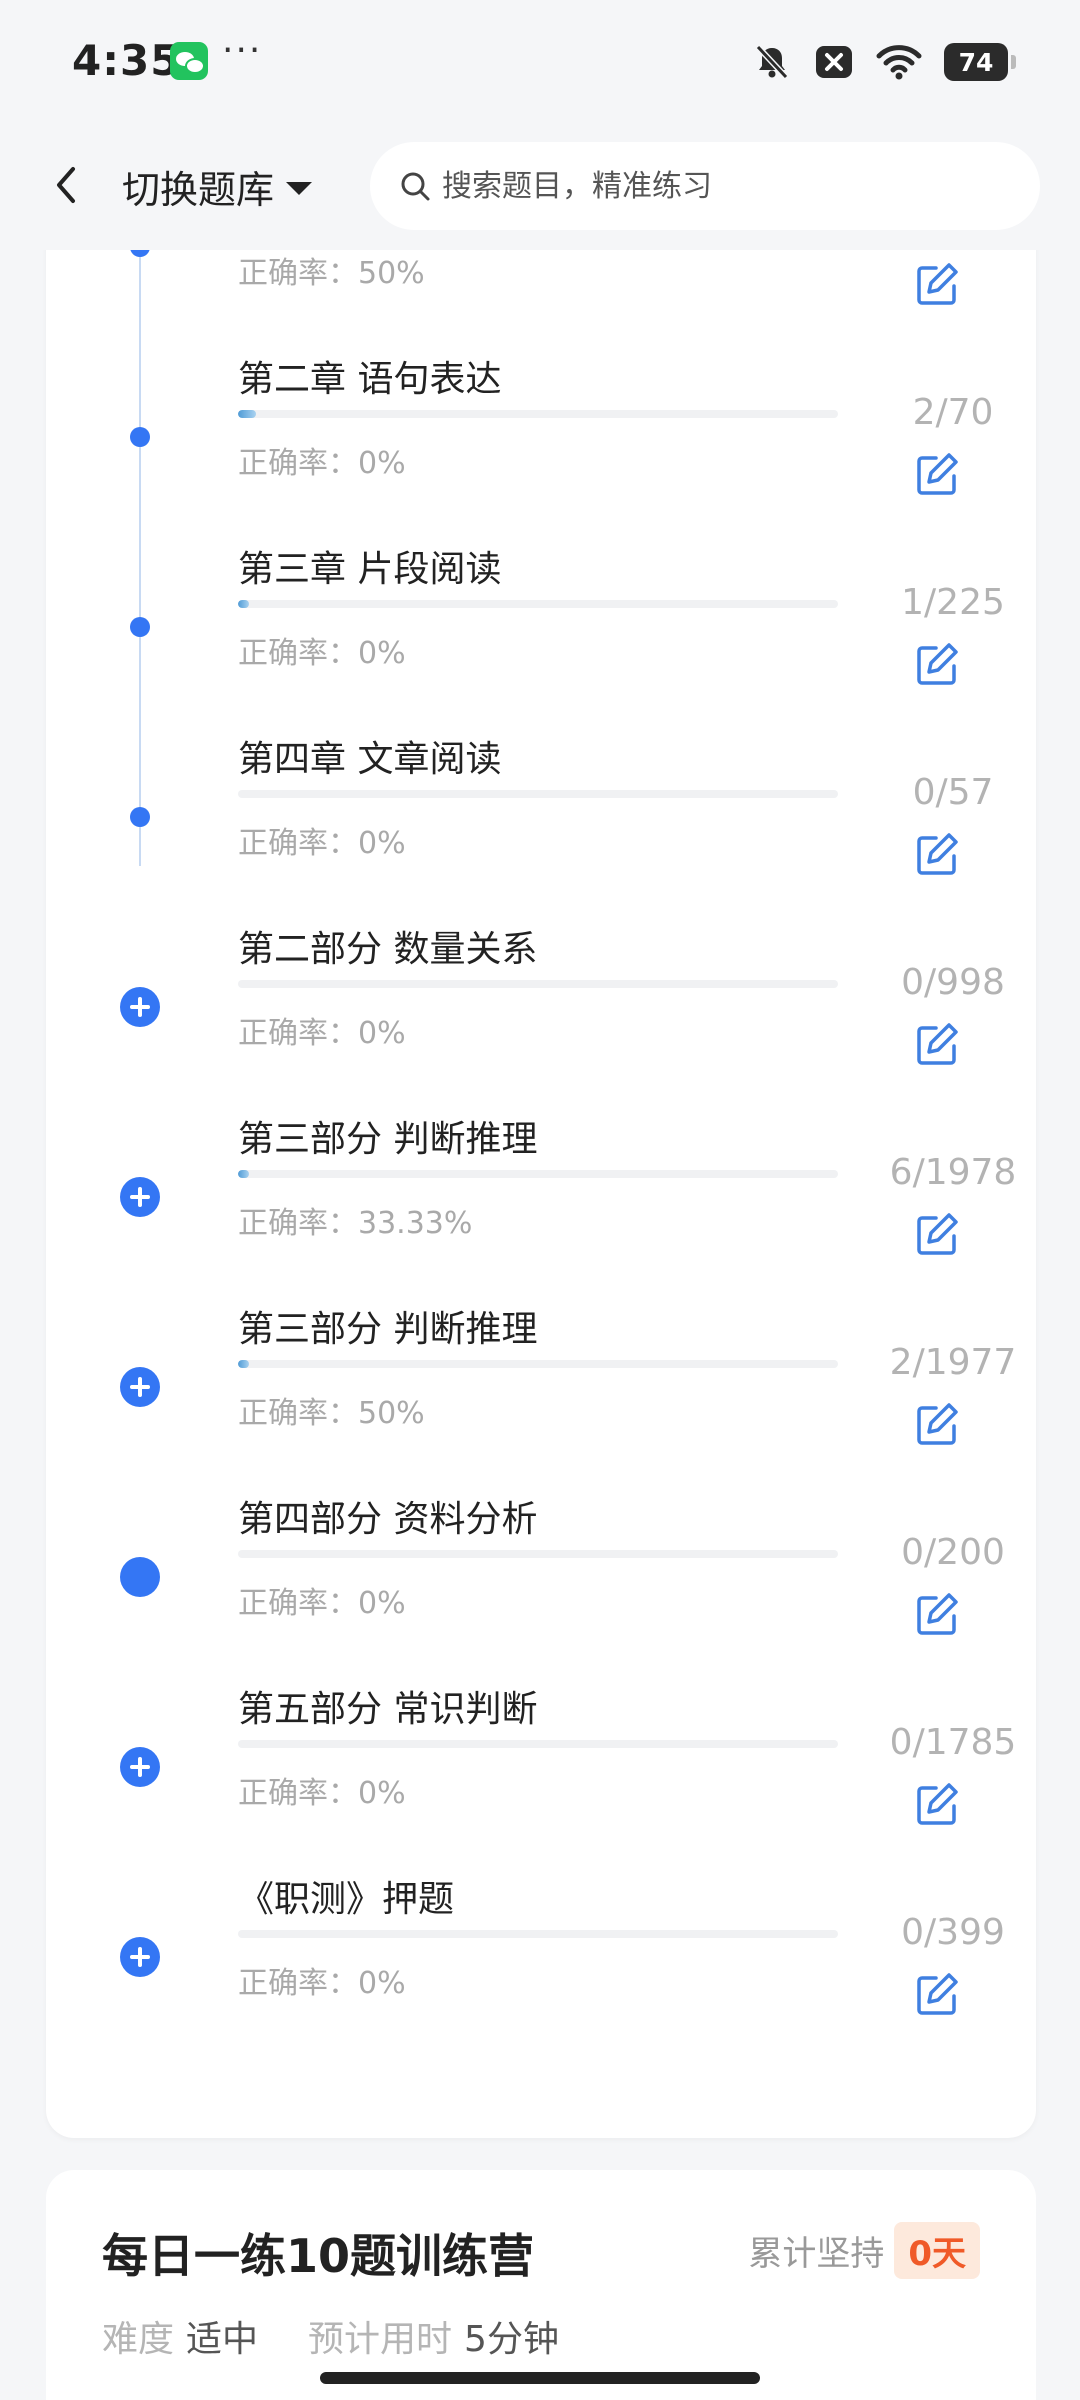  I want to click on caret-down-icon, so click(299, 188).